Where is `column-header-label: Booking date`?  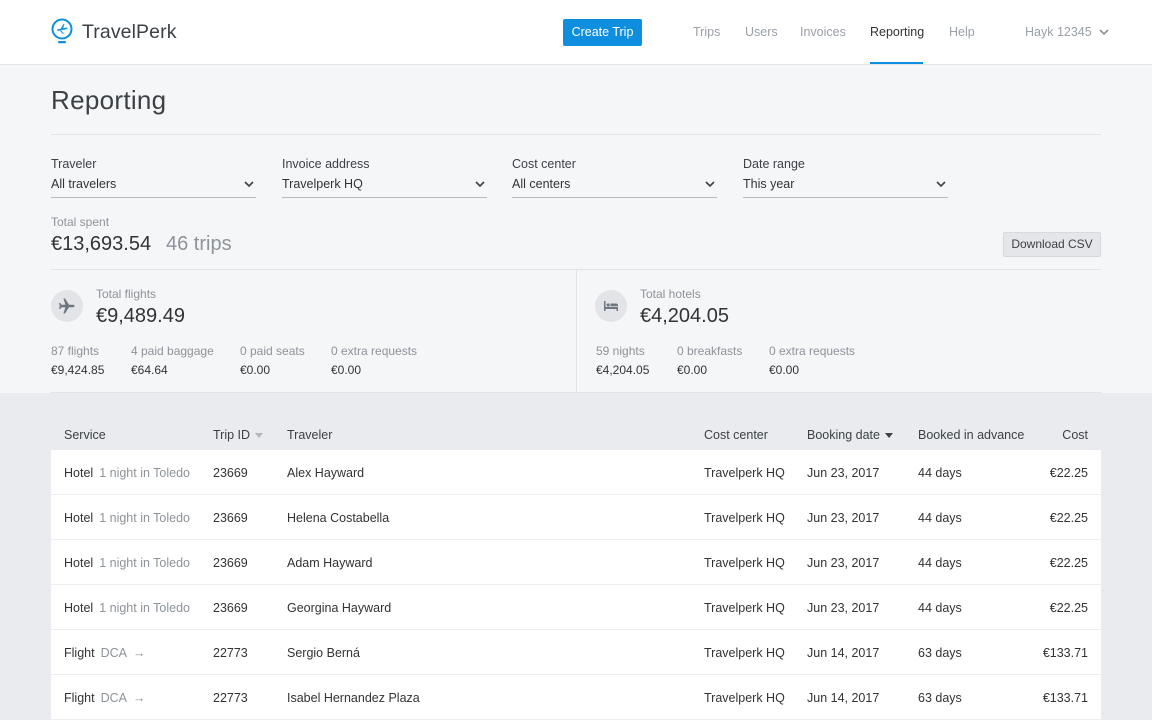 column-header-label: Booking date is located at coordinates (843, 435).